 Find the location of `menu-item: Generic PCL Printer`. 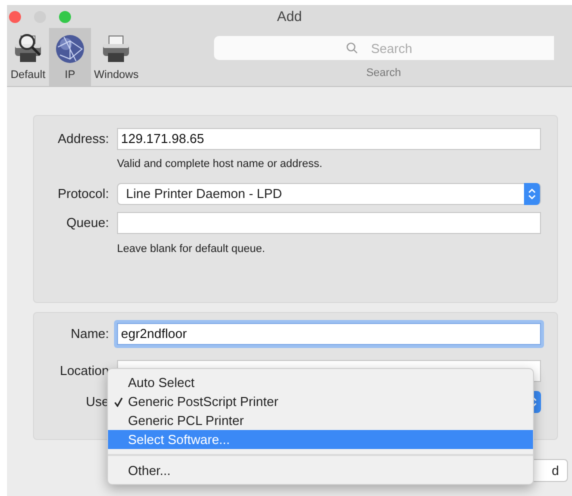

menu-item: Generic PCL Printer is located at coordinates (320, 420).